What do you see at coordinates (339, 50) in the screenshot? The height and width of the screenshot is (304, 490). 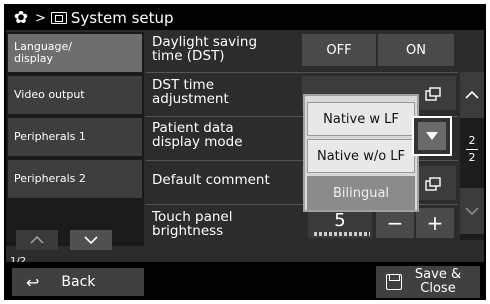 I see `dst-off-button: OFF` at bounding box center [339, 50].